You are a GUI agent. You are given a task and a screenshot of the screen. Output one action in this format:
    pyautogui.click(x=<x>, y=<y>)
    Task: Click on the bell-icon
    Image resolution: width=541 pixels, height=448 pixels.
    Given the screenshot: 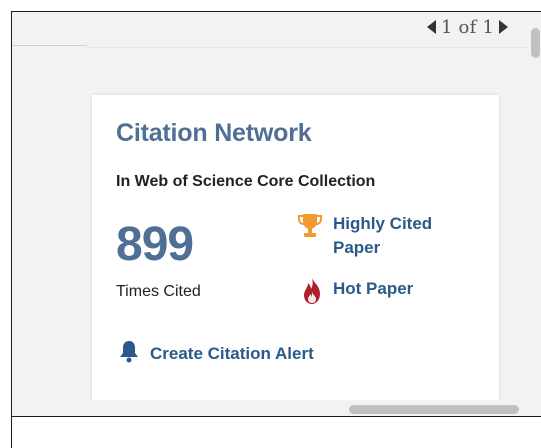 What is the action you would take?
    pyautogui.click(x=129, y=353)
    